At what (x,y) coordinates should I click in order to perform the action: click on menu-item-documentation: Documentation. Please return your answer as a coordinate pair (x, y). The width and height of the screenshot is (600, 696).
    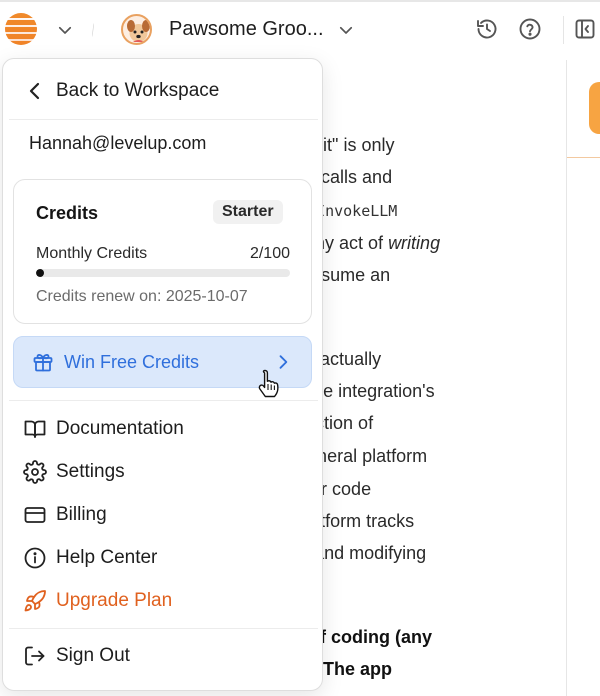
    Looking at the image, I should click on (162, 429).